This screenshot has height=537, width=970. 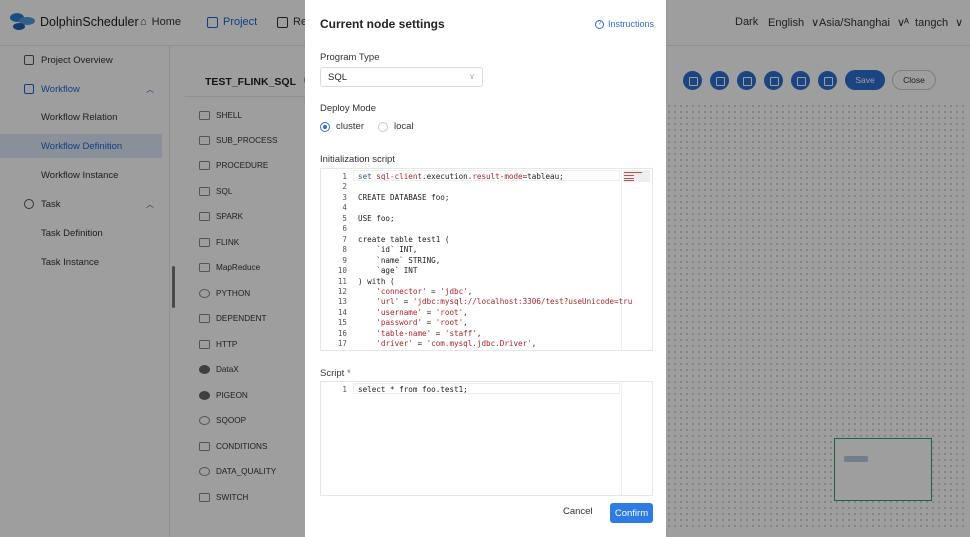 What do you see at coordinates (342, 333) in the screenshot?
I see `line-number: 16` at bounding box center [342, 333].